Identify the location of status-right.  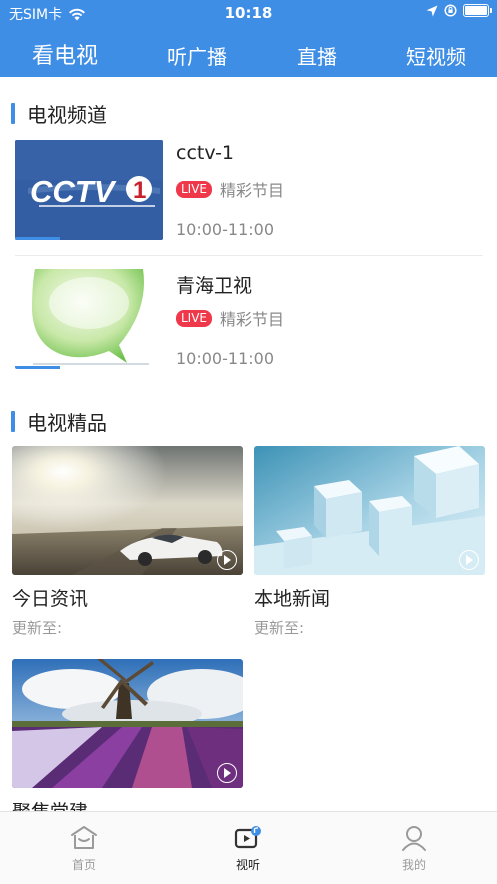
(459, 10).